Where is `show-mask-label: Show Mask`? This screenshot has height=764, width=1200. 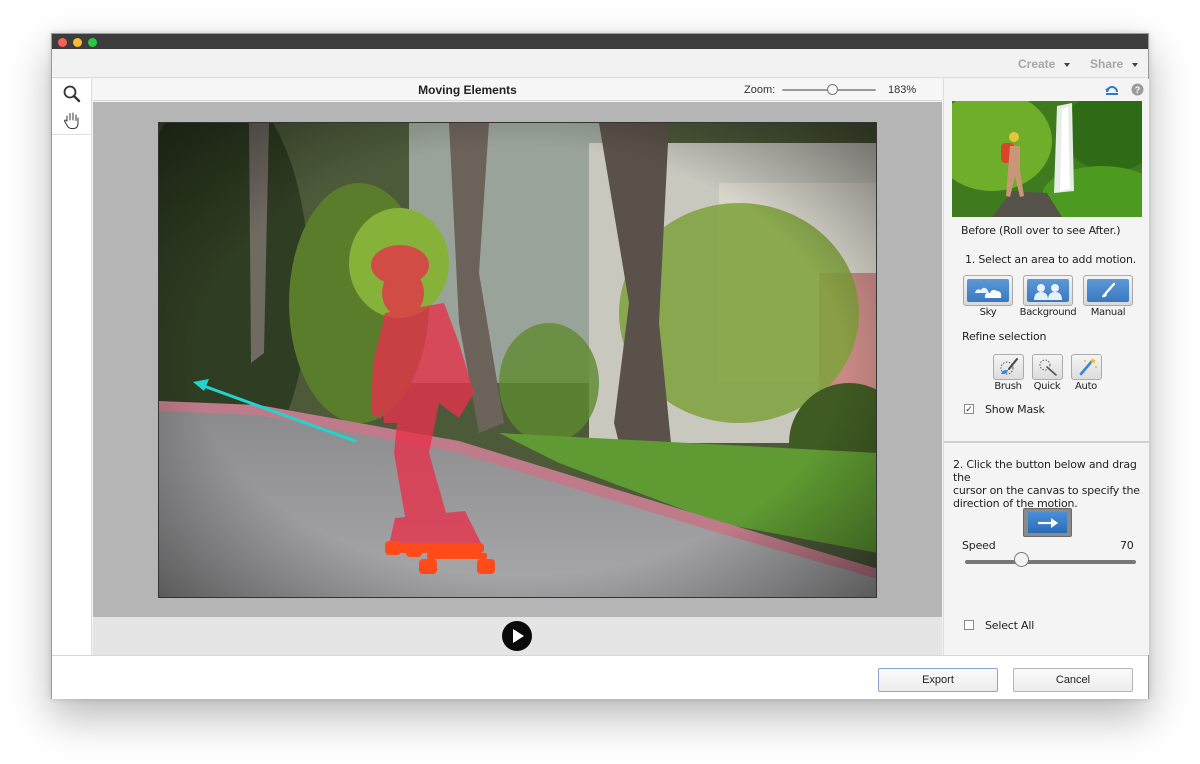 show-mask-label: Show Mask is located at coordinates (1015, 409).